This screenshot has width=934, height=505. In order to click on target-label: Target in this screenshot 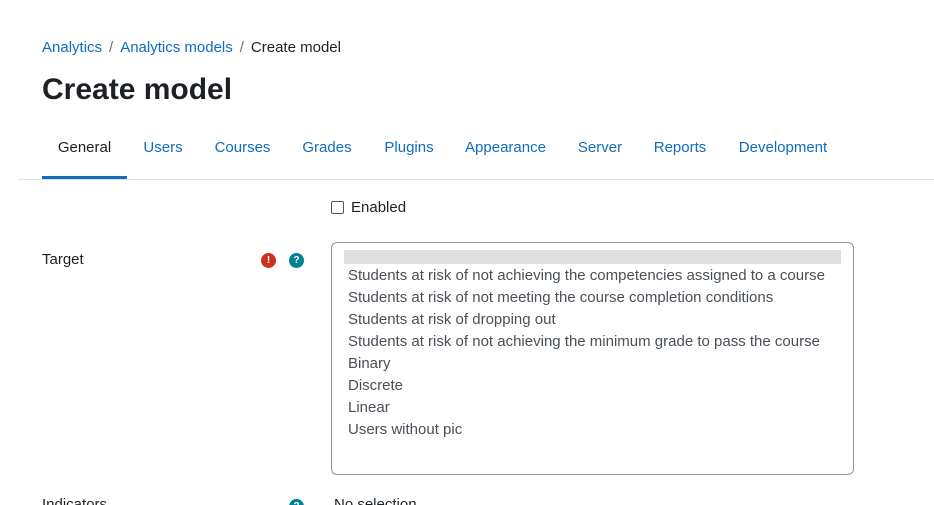, I will do `click(63, 259)`.